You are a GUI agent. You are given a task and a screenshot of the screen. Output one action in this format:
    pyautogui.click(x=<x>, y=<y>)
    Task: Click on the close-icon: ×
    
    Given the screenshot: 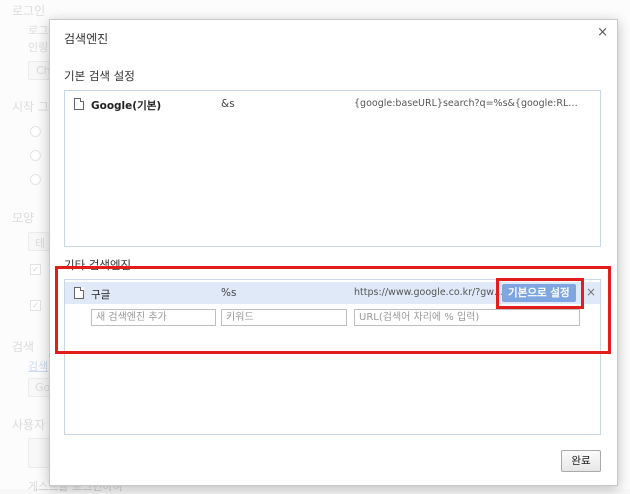 What is the action you would take?
    pyautogui.click(x=602, y=32)
    